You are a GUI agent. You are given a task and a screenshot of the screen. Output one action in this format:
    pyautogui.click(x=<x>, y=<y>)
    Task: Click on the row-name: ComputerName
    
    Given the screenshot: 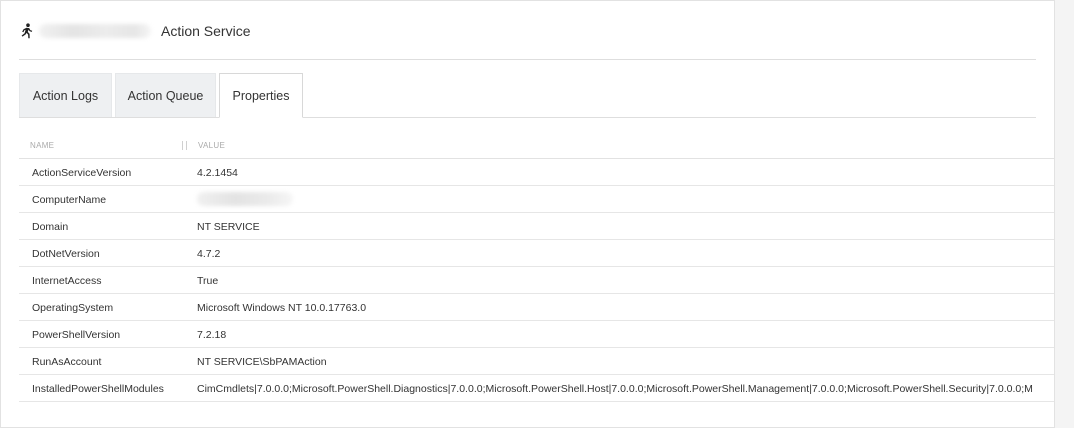 What is the action you would take?
    pyautogui.click(x=69, y=200)
    